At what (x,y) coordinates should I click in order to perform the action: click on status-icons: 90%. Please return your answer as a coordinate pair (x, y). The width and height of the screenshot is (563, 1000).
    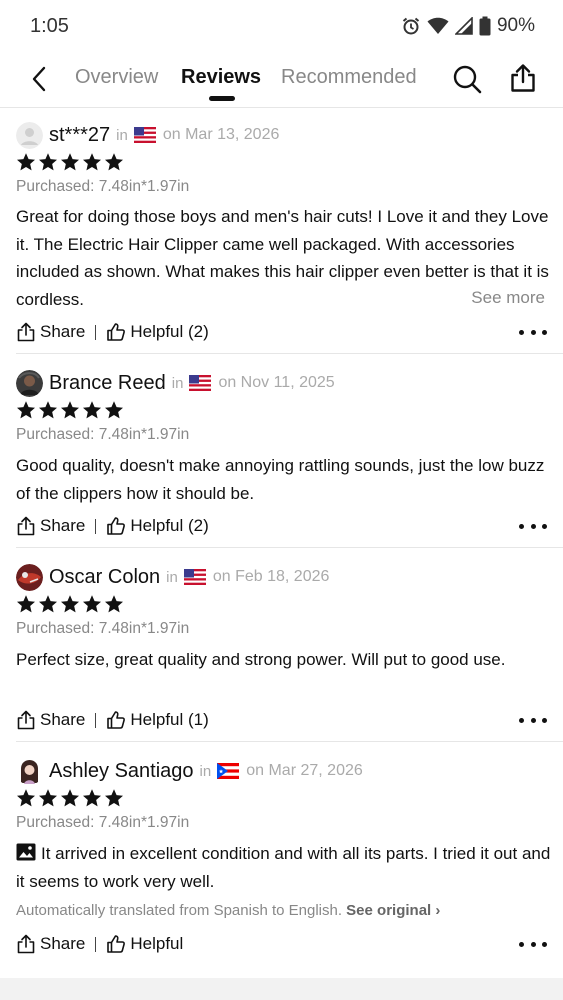
    Looking at the image, I should click on (468, 26).